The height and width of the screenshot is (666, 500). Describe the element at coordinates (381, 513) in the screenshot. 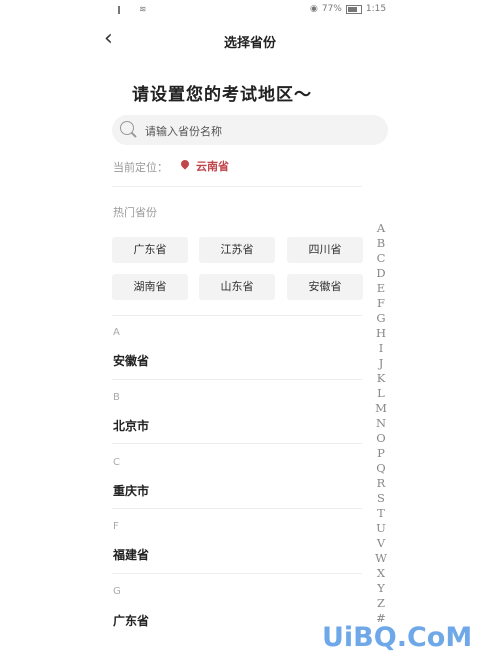

I see `index-letter: T` at that location.